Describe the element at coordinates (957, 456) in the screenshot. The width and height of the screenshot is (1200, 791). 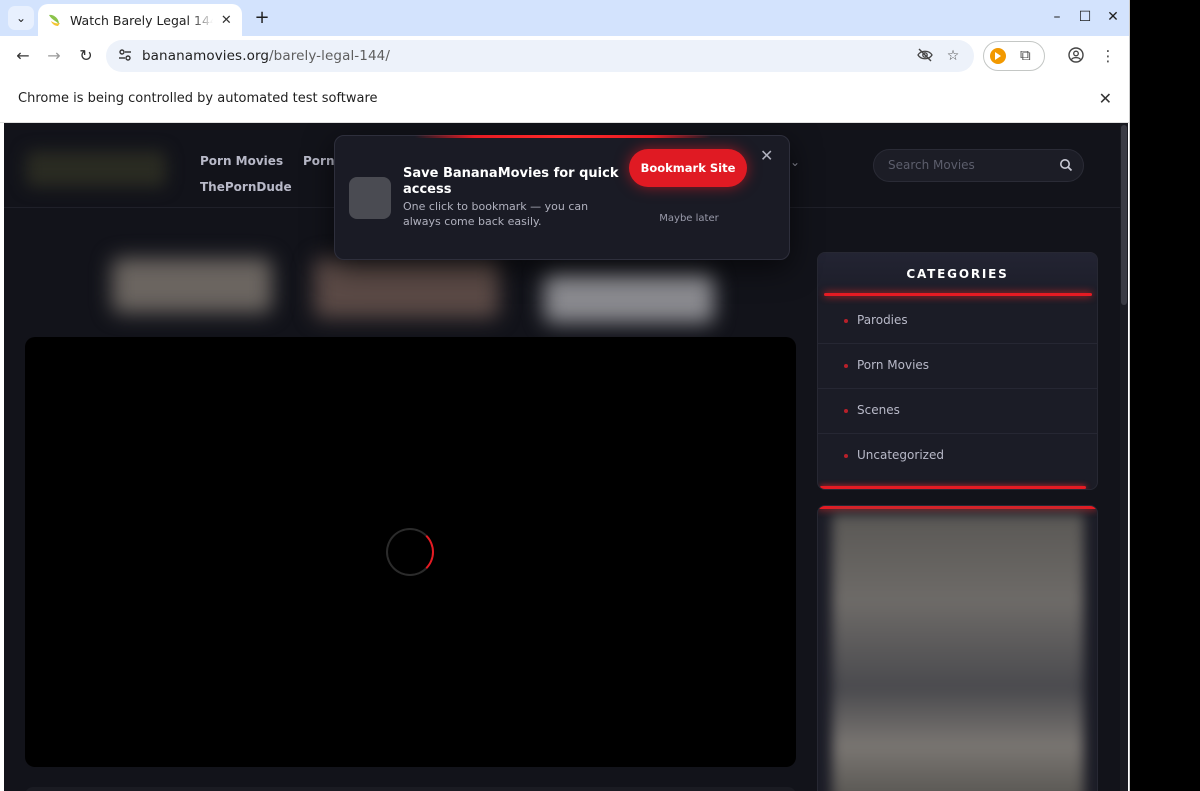
I see `category-item-uncategorized: Uncategorized` at that location.